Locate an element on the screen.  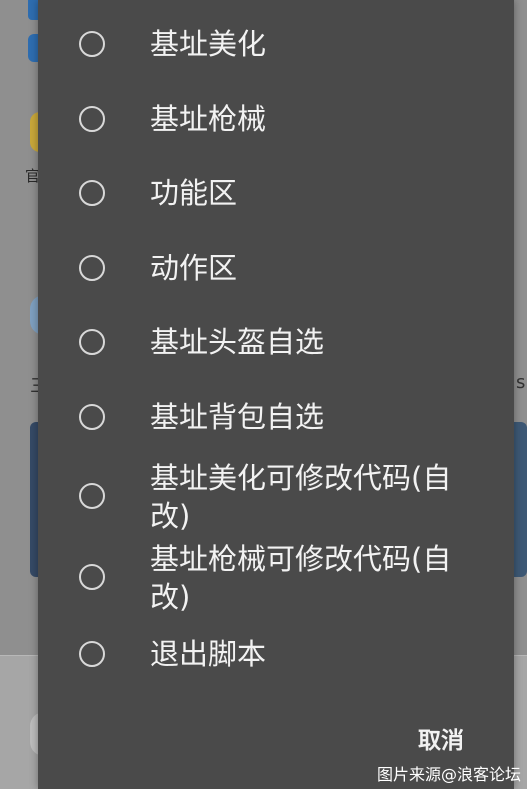
option-item-qiangxie-code: 基址枪械可修改代码(自改) is located at coordinates (276, 577).